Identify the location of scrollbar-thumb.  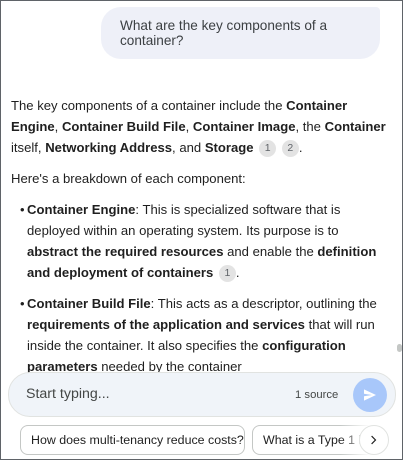
(399, 348).